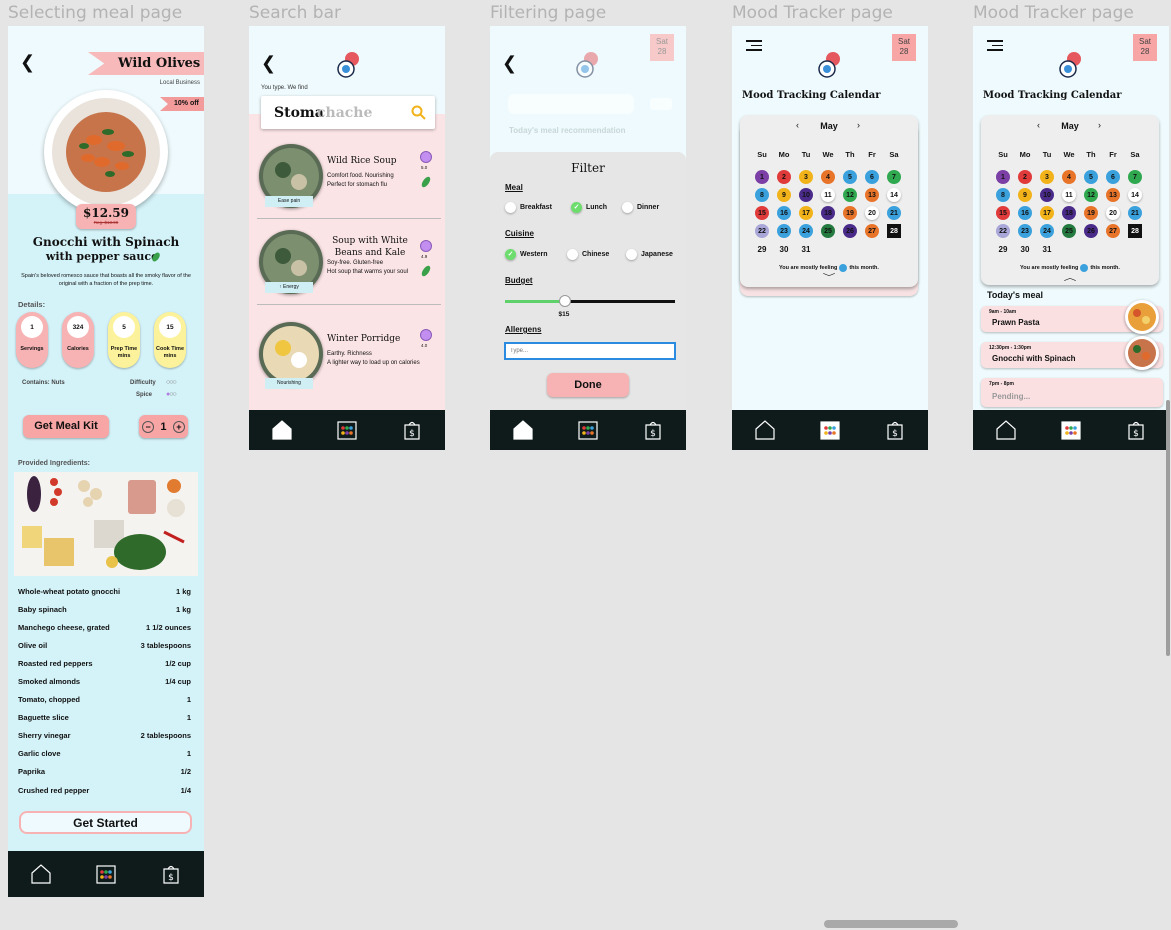 This screenshot has width=1171, height=930. I want to click on search-icon, so click(418, 112).